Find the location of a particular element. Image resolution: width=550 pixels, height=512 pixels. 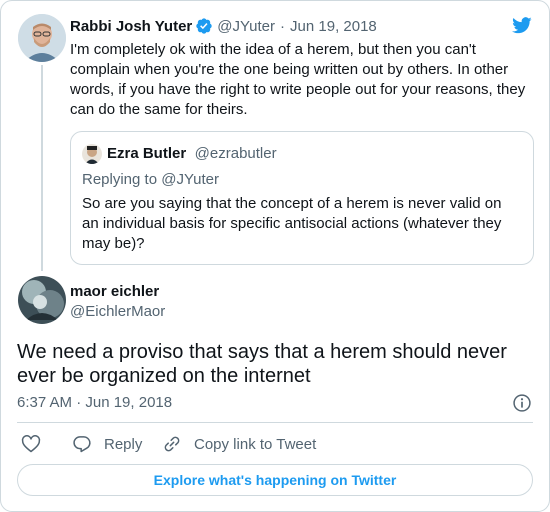

explore-twitter-button: Explore what's happening on Twitter is located at coordinates (275, 480).